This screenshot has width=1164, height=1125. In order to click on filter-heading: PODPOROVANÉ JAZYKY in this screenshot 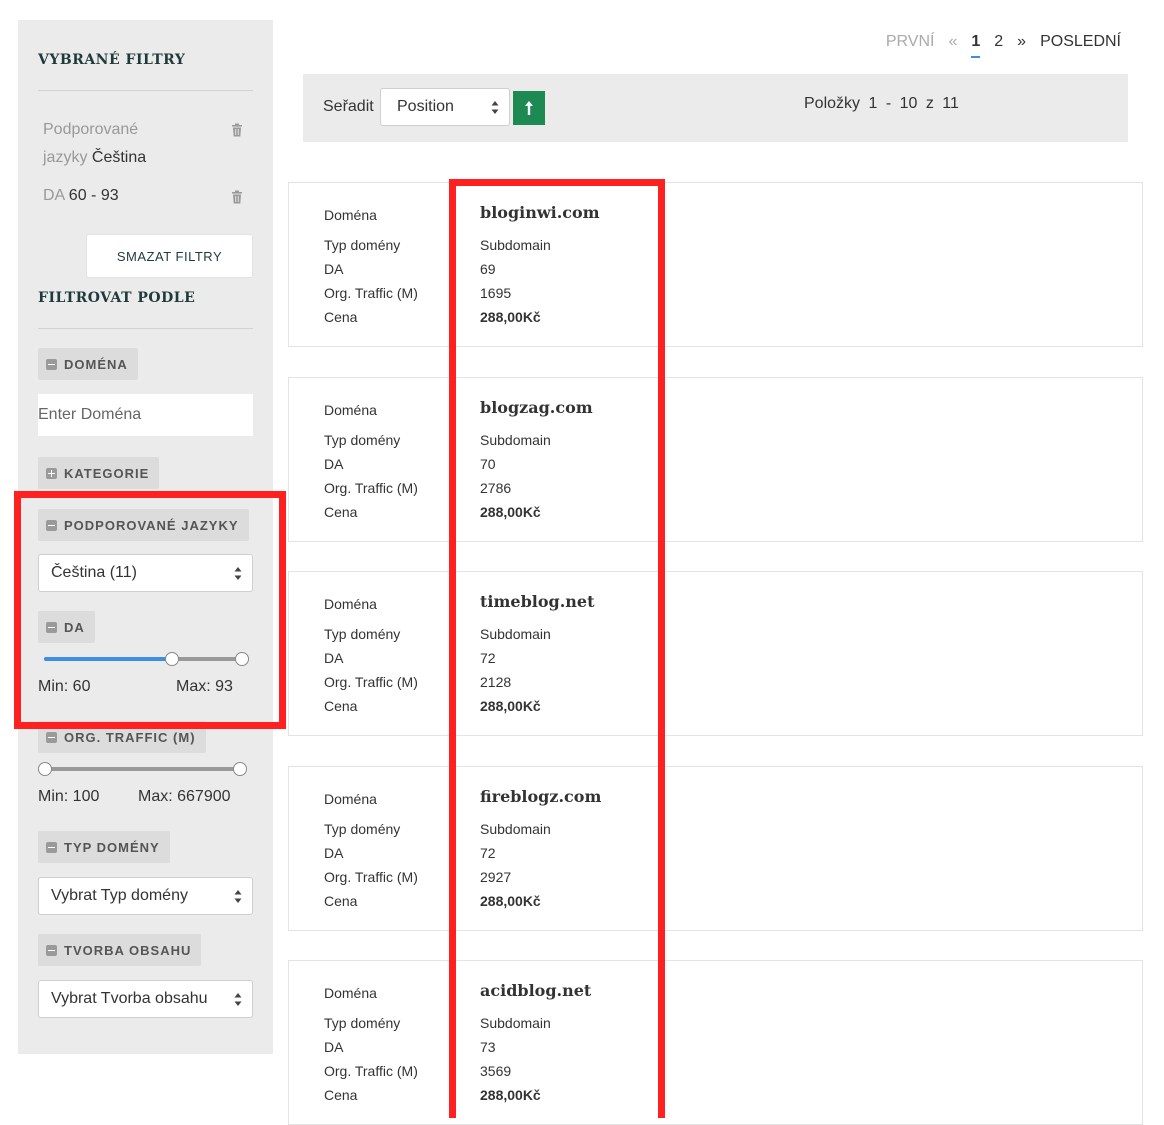, I will do `click(151, 525)`.